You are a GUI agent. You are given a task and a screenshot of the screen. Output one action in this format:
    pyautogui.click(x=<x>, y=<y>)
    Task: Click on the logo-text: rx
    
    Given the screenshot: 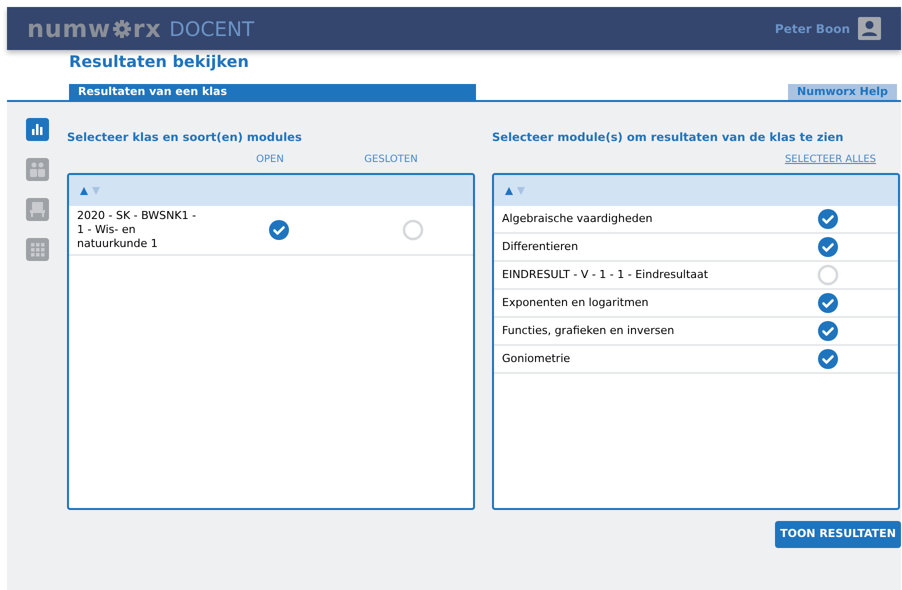 What is the action you would take?
    pyautogui.click(x=147, y=29)
    